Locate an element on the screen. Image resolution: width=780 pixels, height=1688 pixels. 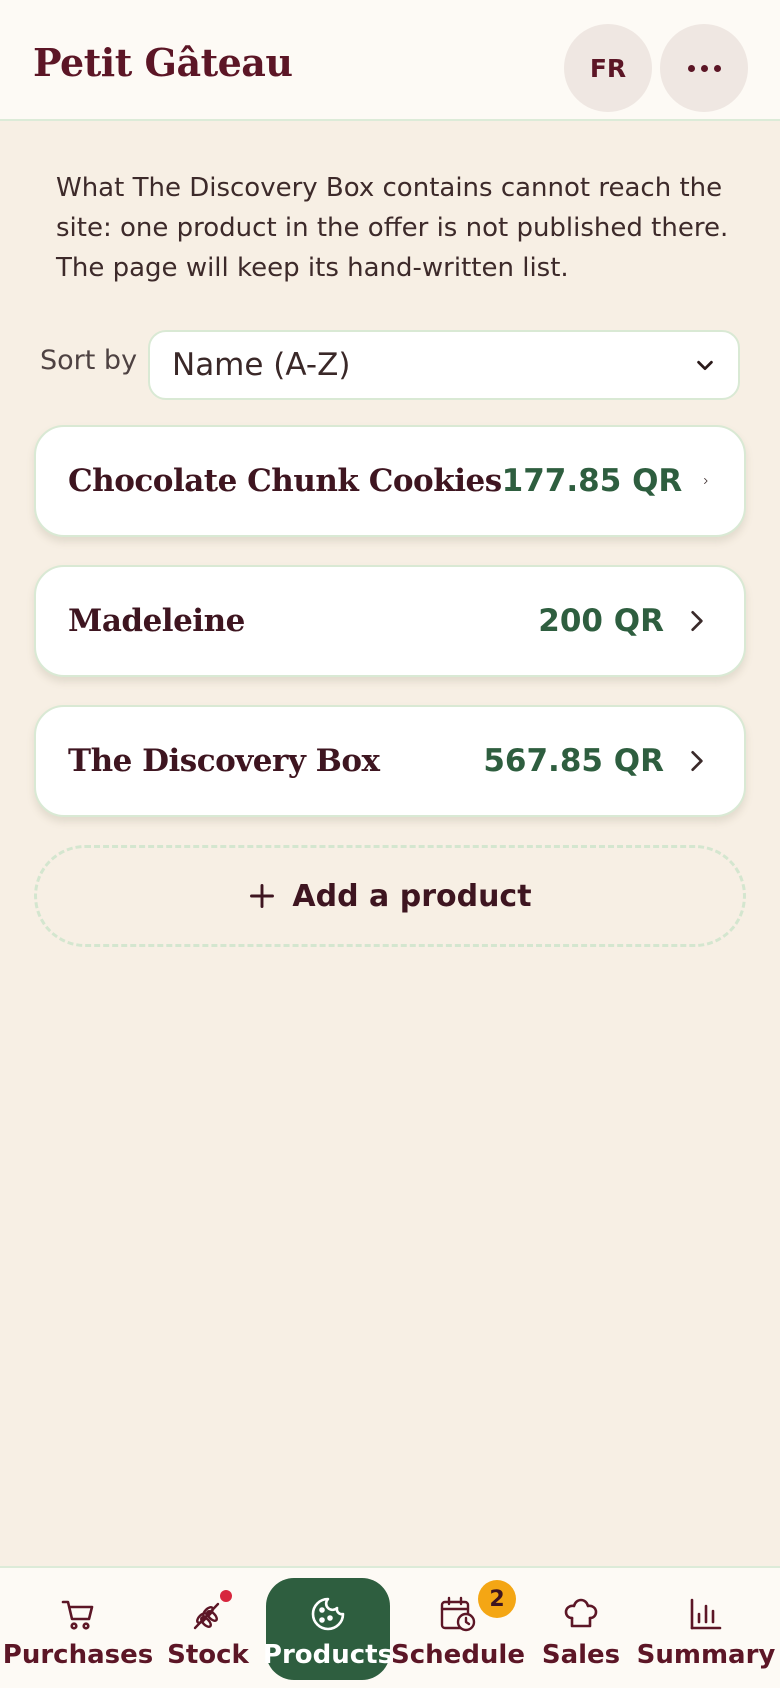
nav-item-schedule: 2 Schedule is located at coordinates (458, 1629).